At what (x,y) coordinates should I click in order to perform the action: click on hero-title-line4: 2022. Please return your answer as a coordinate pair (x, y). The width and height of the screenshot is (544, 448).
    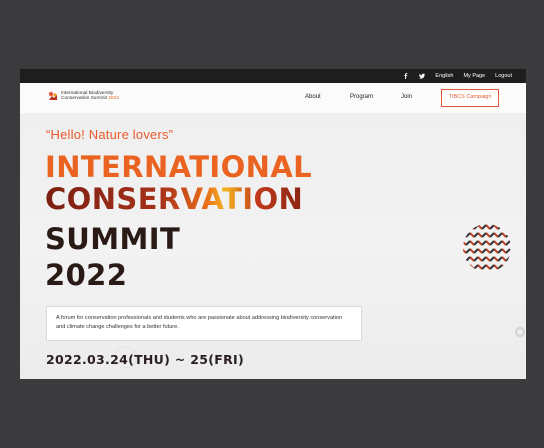
    Looking at the image, I should click on (86, 275).